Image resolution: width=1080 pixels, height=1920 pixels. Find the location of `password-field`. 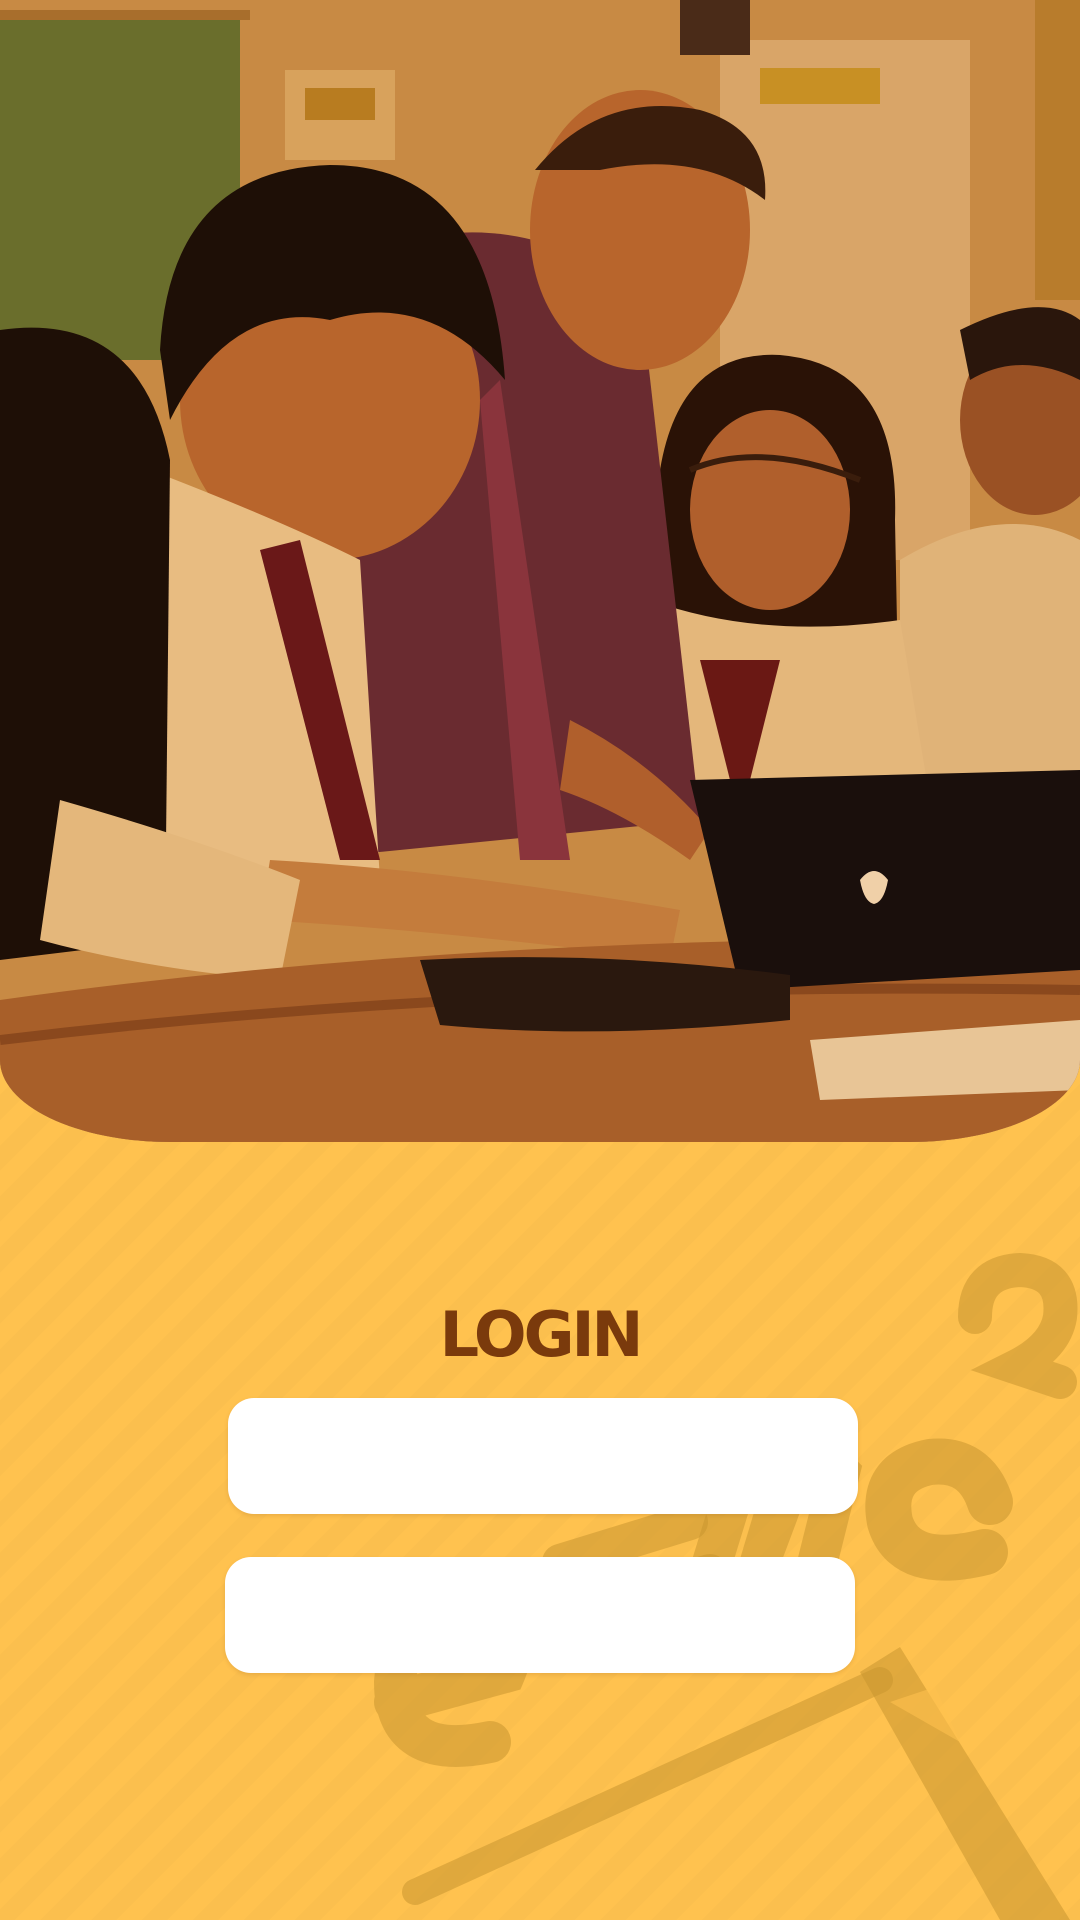

password-field is located at coordinates (540, 1615).